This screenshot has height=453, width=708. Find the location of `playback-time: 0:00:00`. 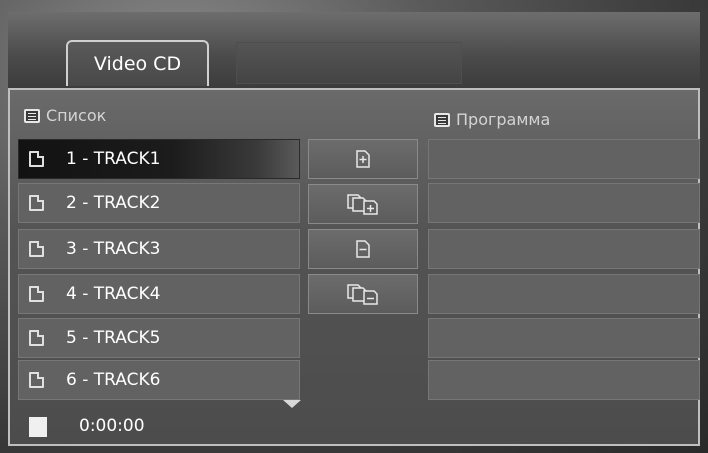

playback-time: 0:00:00 is located at coordinates (112, 426).